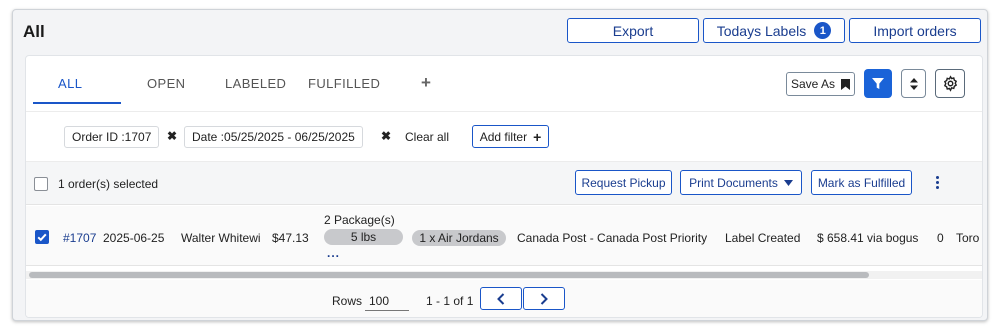 This screenshot has width=1000, height=328. I want to click on sort-icon, so click(913, 83).